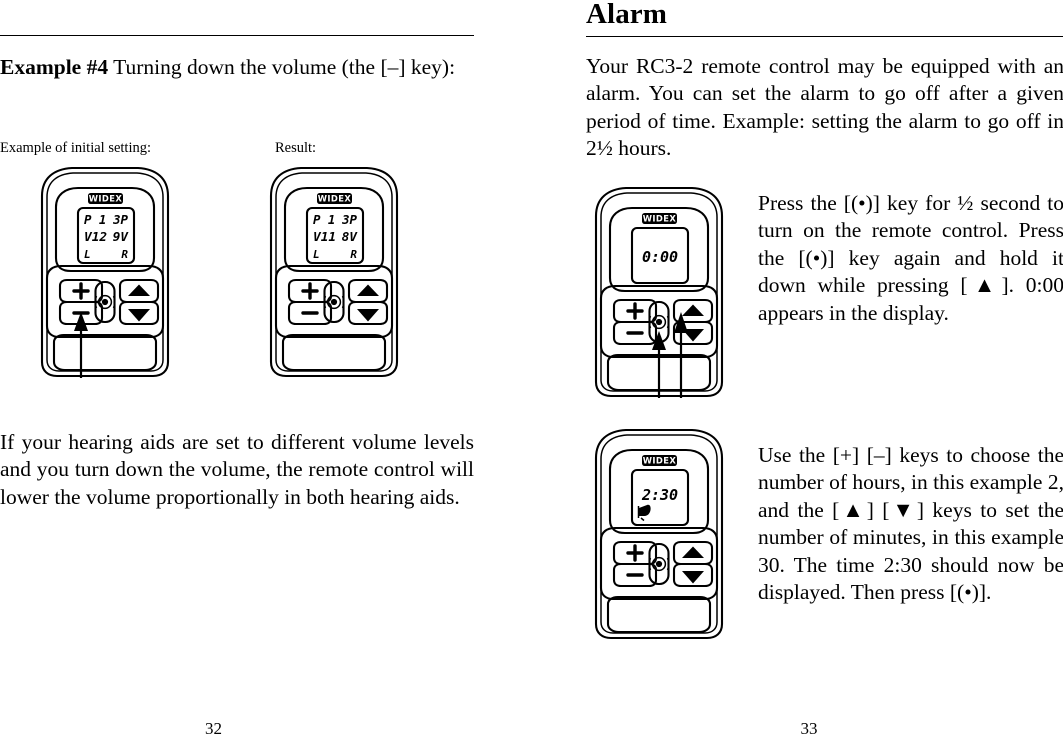 This screenshot has height=751, width=1063. Describe the element at coordinates (237, 35) in the screenshot. I see `header-rule-left` at that location.